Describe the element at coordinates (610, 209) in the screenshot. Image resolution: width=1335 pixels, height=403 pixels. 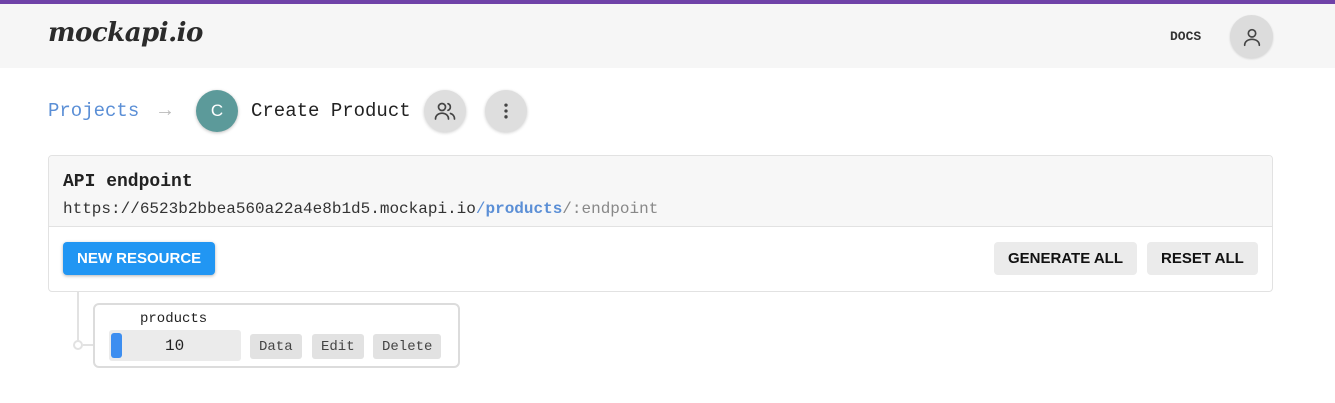
I see `api-url-suffix: /:endpoint` at that location.